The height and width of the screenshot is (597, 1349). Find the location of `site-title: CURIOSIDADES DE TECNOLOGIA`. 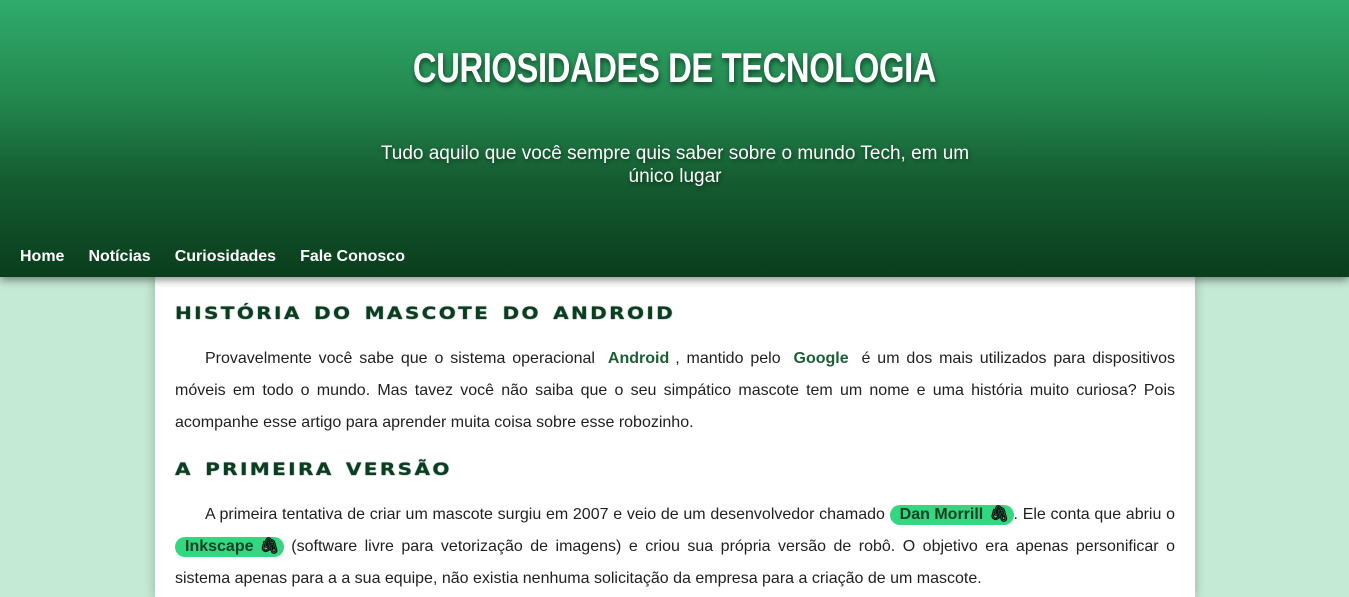

site-title: CURIOSIDADES DE TECNOLOGIA is located at coordinates (674, 67).